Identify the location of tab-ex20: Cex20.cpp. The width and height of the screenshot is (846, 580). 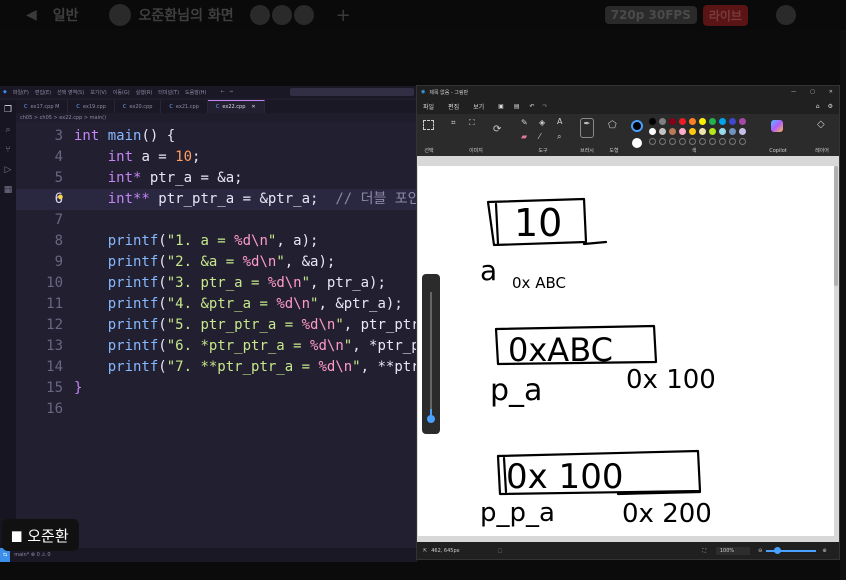
(138, 106).